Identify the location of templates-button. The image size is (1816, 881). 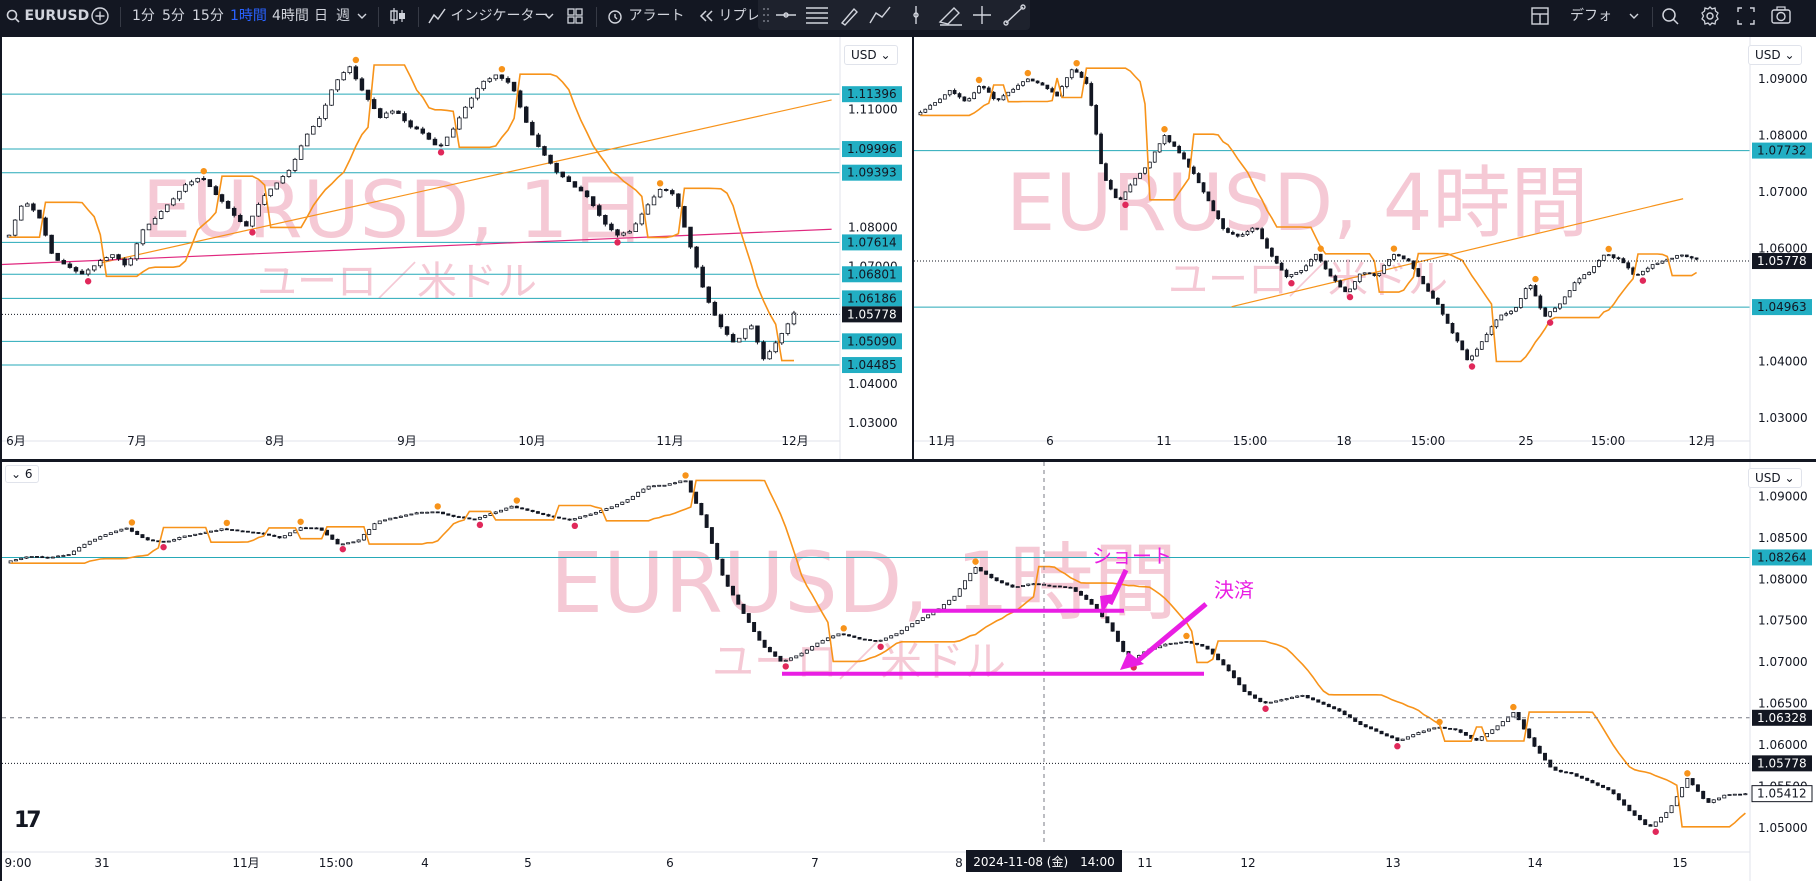
(575, 17).